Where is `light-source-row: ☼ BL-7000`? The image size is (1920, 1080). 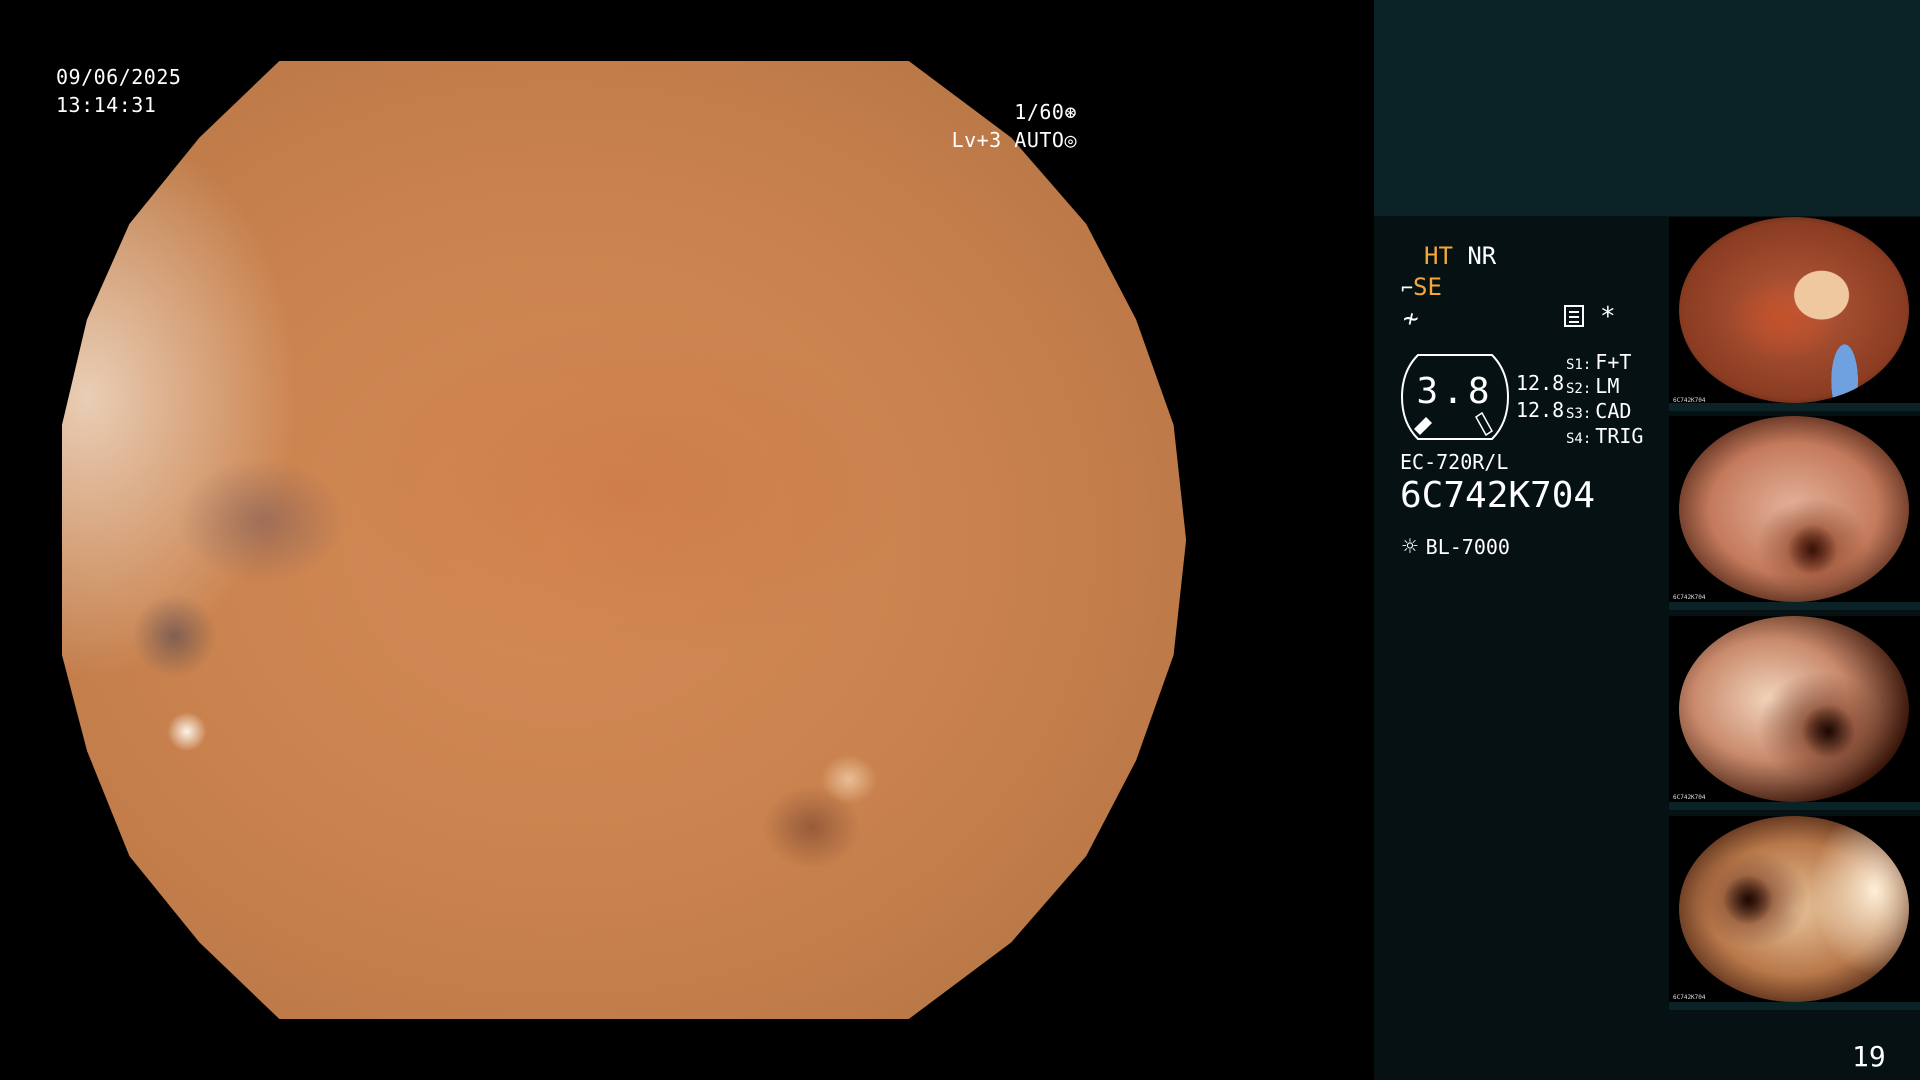 light-source-row: ☼ BL-7000 is located at coordinates (1456, 547).